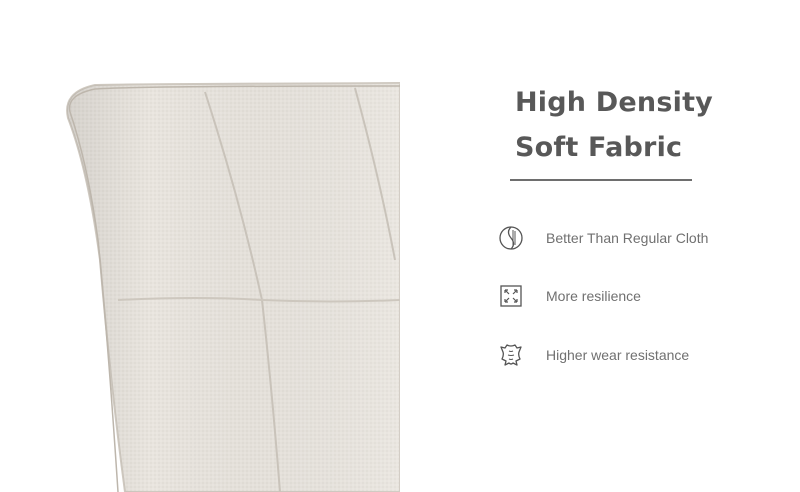  What do you see at coordinates (511, 238) in the screenshot?
I see `soft-cloth-icon` at bounding box center [511, 238].